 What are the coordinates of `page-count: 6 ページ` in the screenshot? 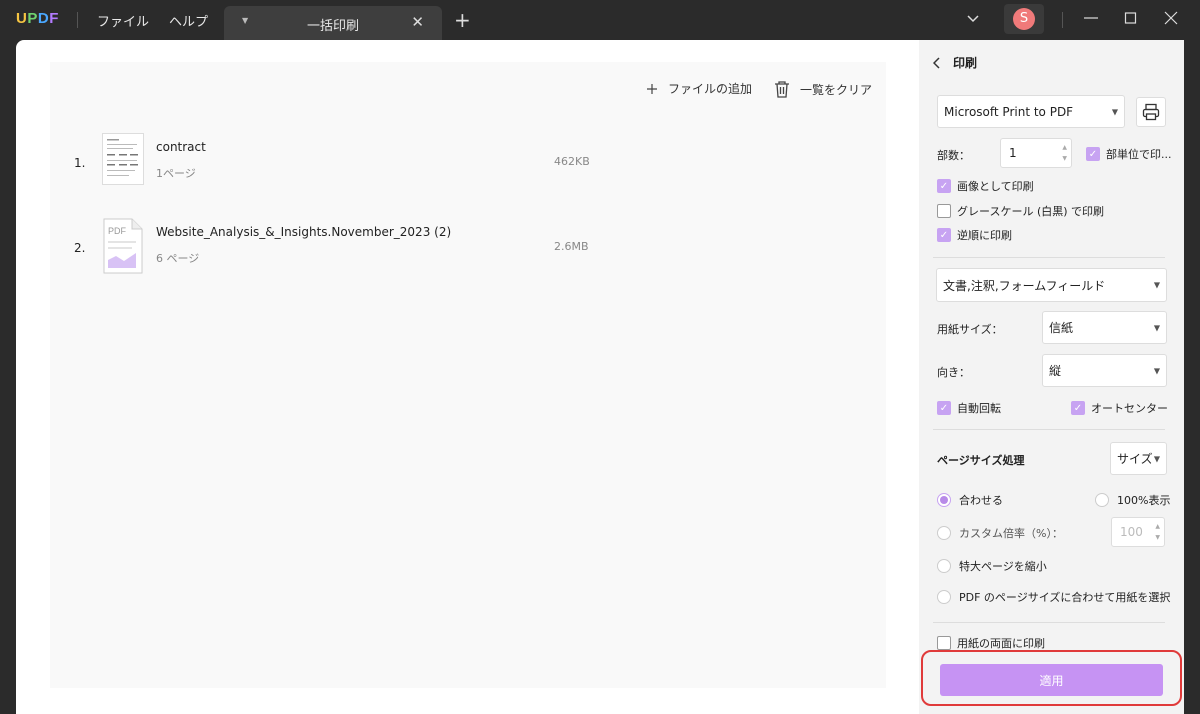 It's located at (178, 258).